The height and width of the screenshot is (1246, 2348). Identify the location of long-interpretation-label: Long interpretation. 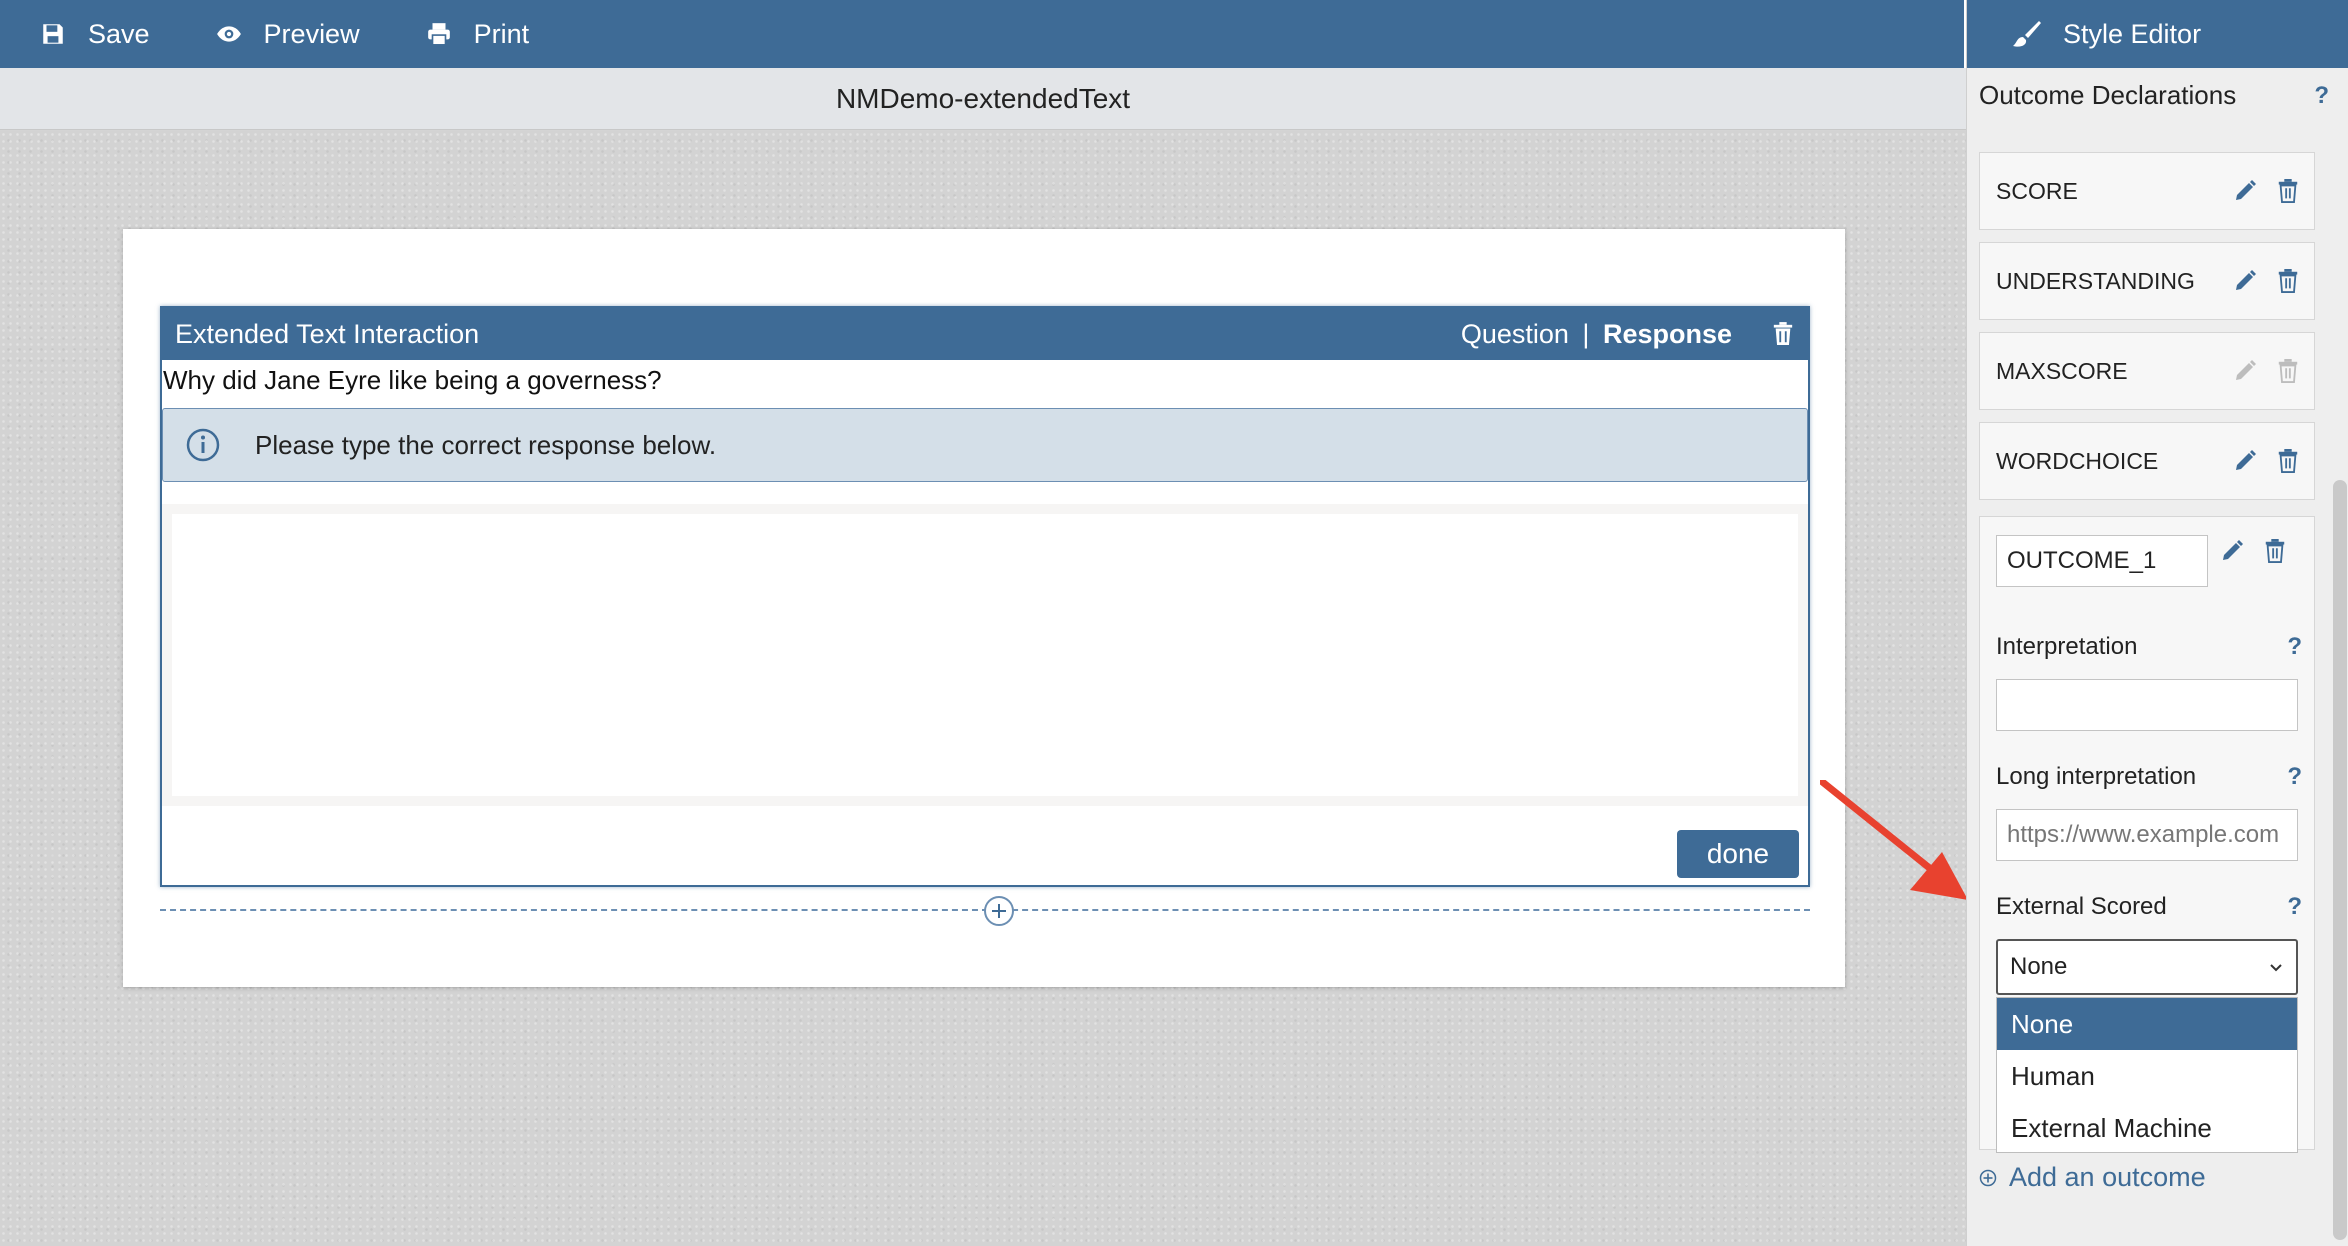
(2096, 776).